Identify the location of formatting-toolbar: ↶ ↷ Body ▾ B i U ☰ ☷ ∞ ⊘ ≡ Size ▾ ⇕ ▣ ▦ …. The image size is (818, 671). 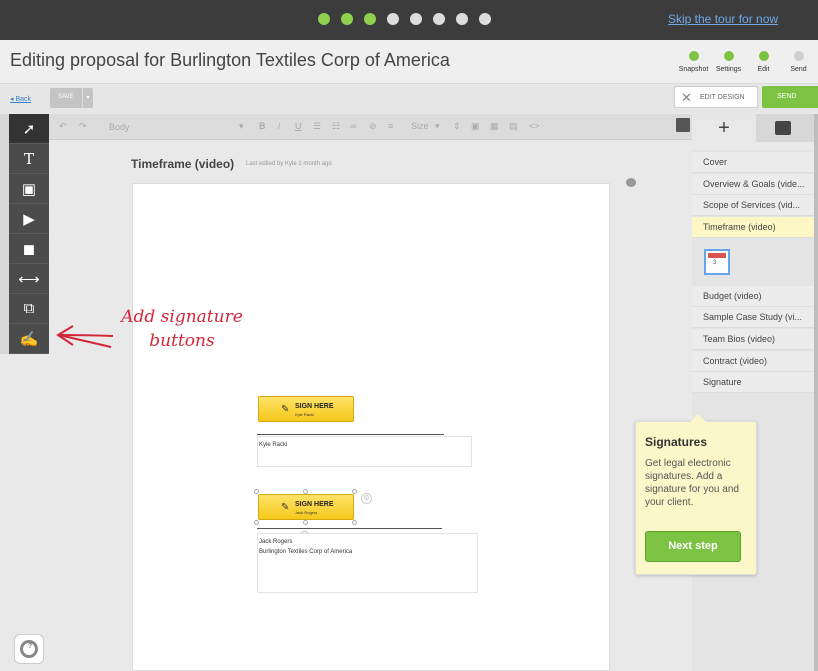
(384, 127).